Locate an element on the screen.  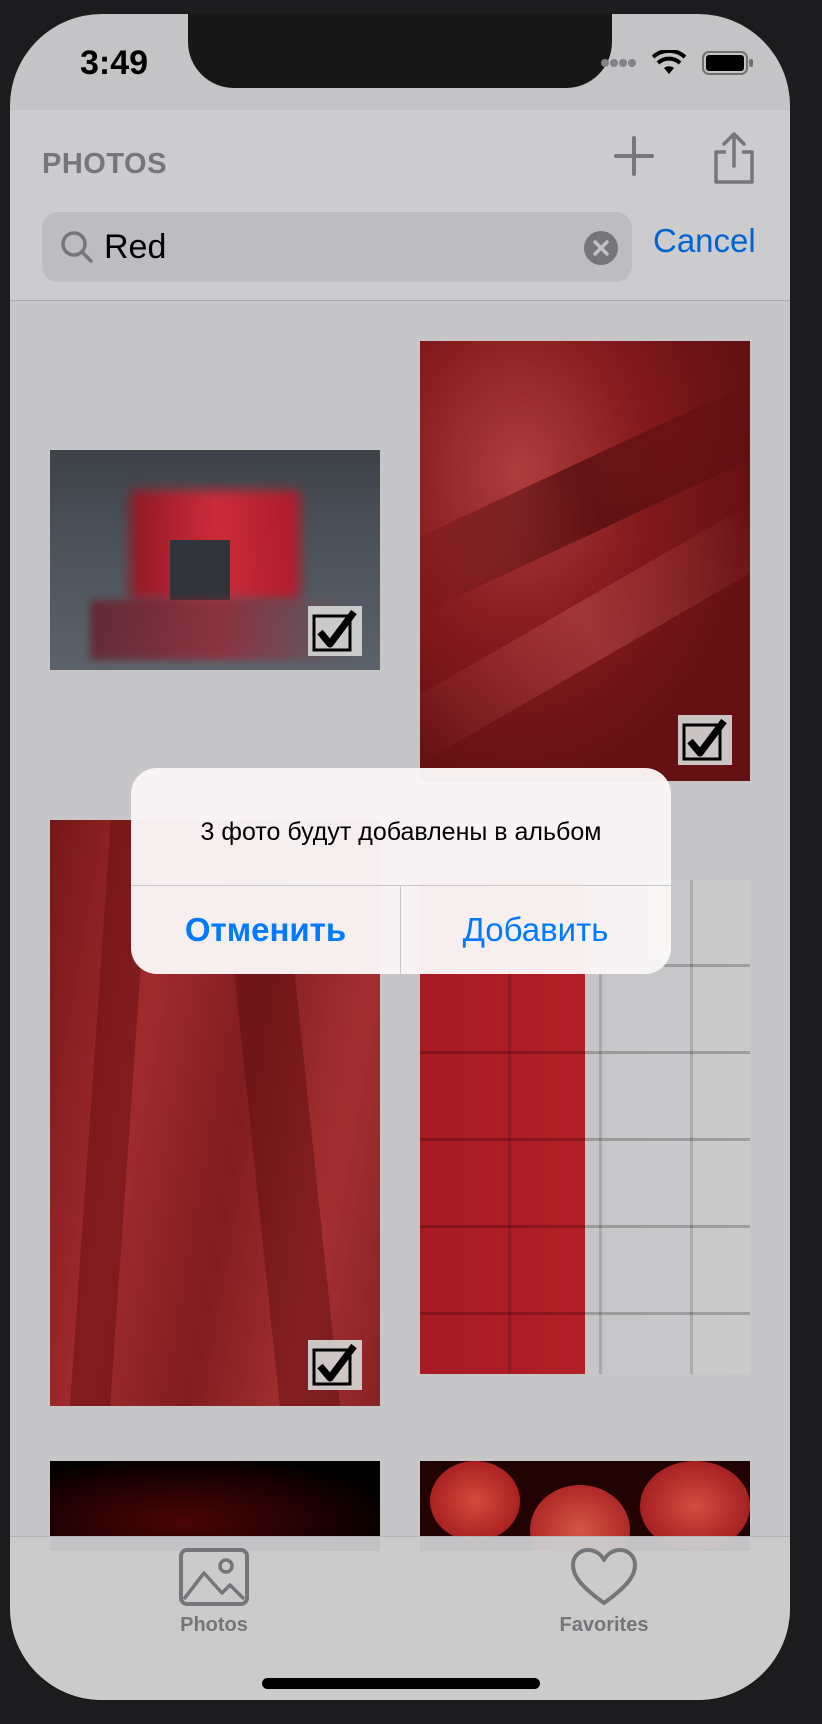
alert-message: 3 фото будут добавлены в альбом is located at coordinates (401, 832).